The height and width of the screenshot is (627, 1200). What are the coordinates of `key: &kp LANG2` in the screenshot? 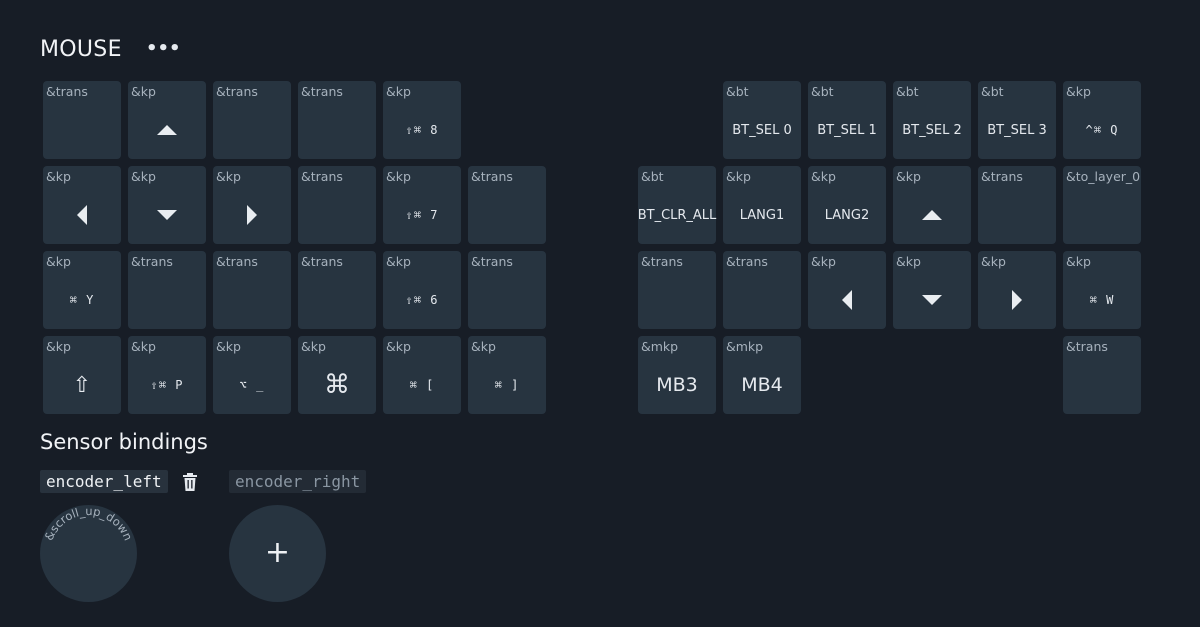 It's located at (847, 205).